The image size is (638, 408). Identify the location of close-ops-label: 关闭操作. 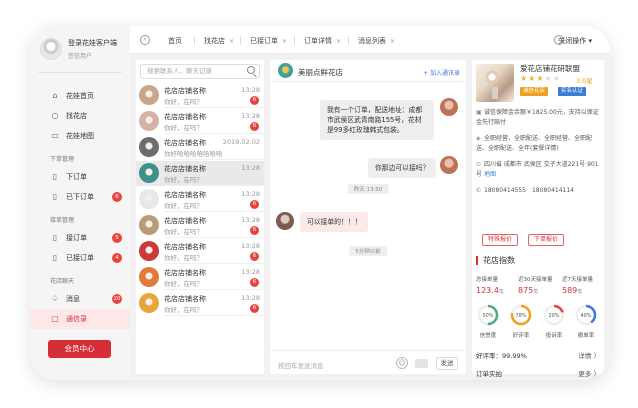
(572, 41).